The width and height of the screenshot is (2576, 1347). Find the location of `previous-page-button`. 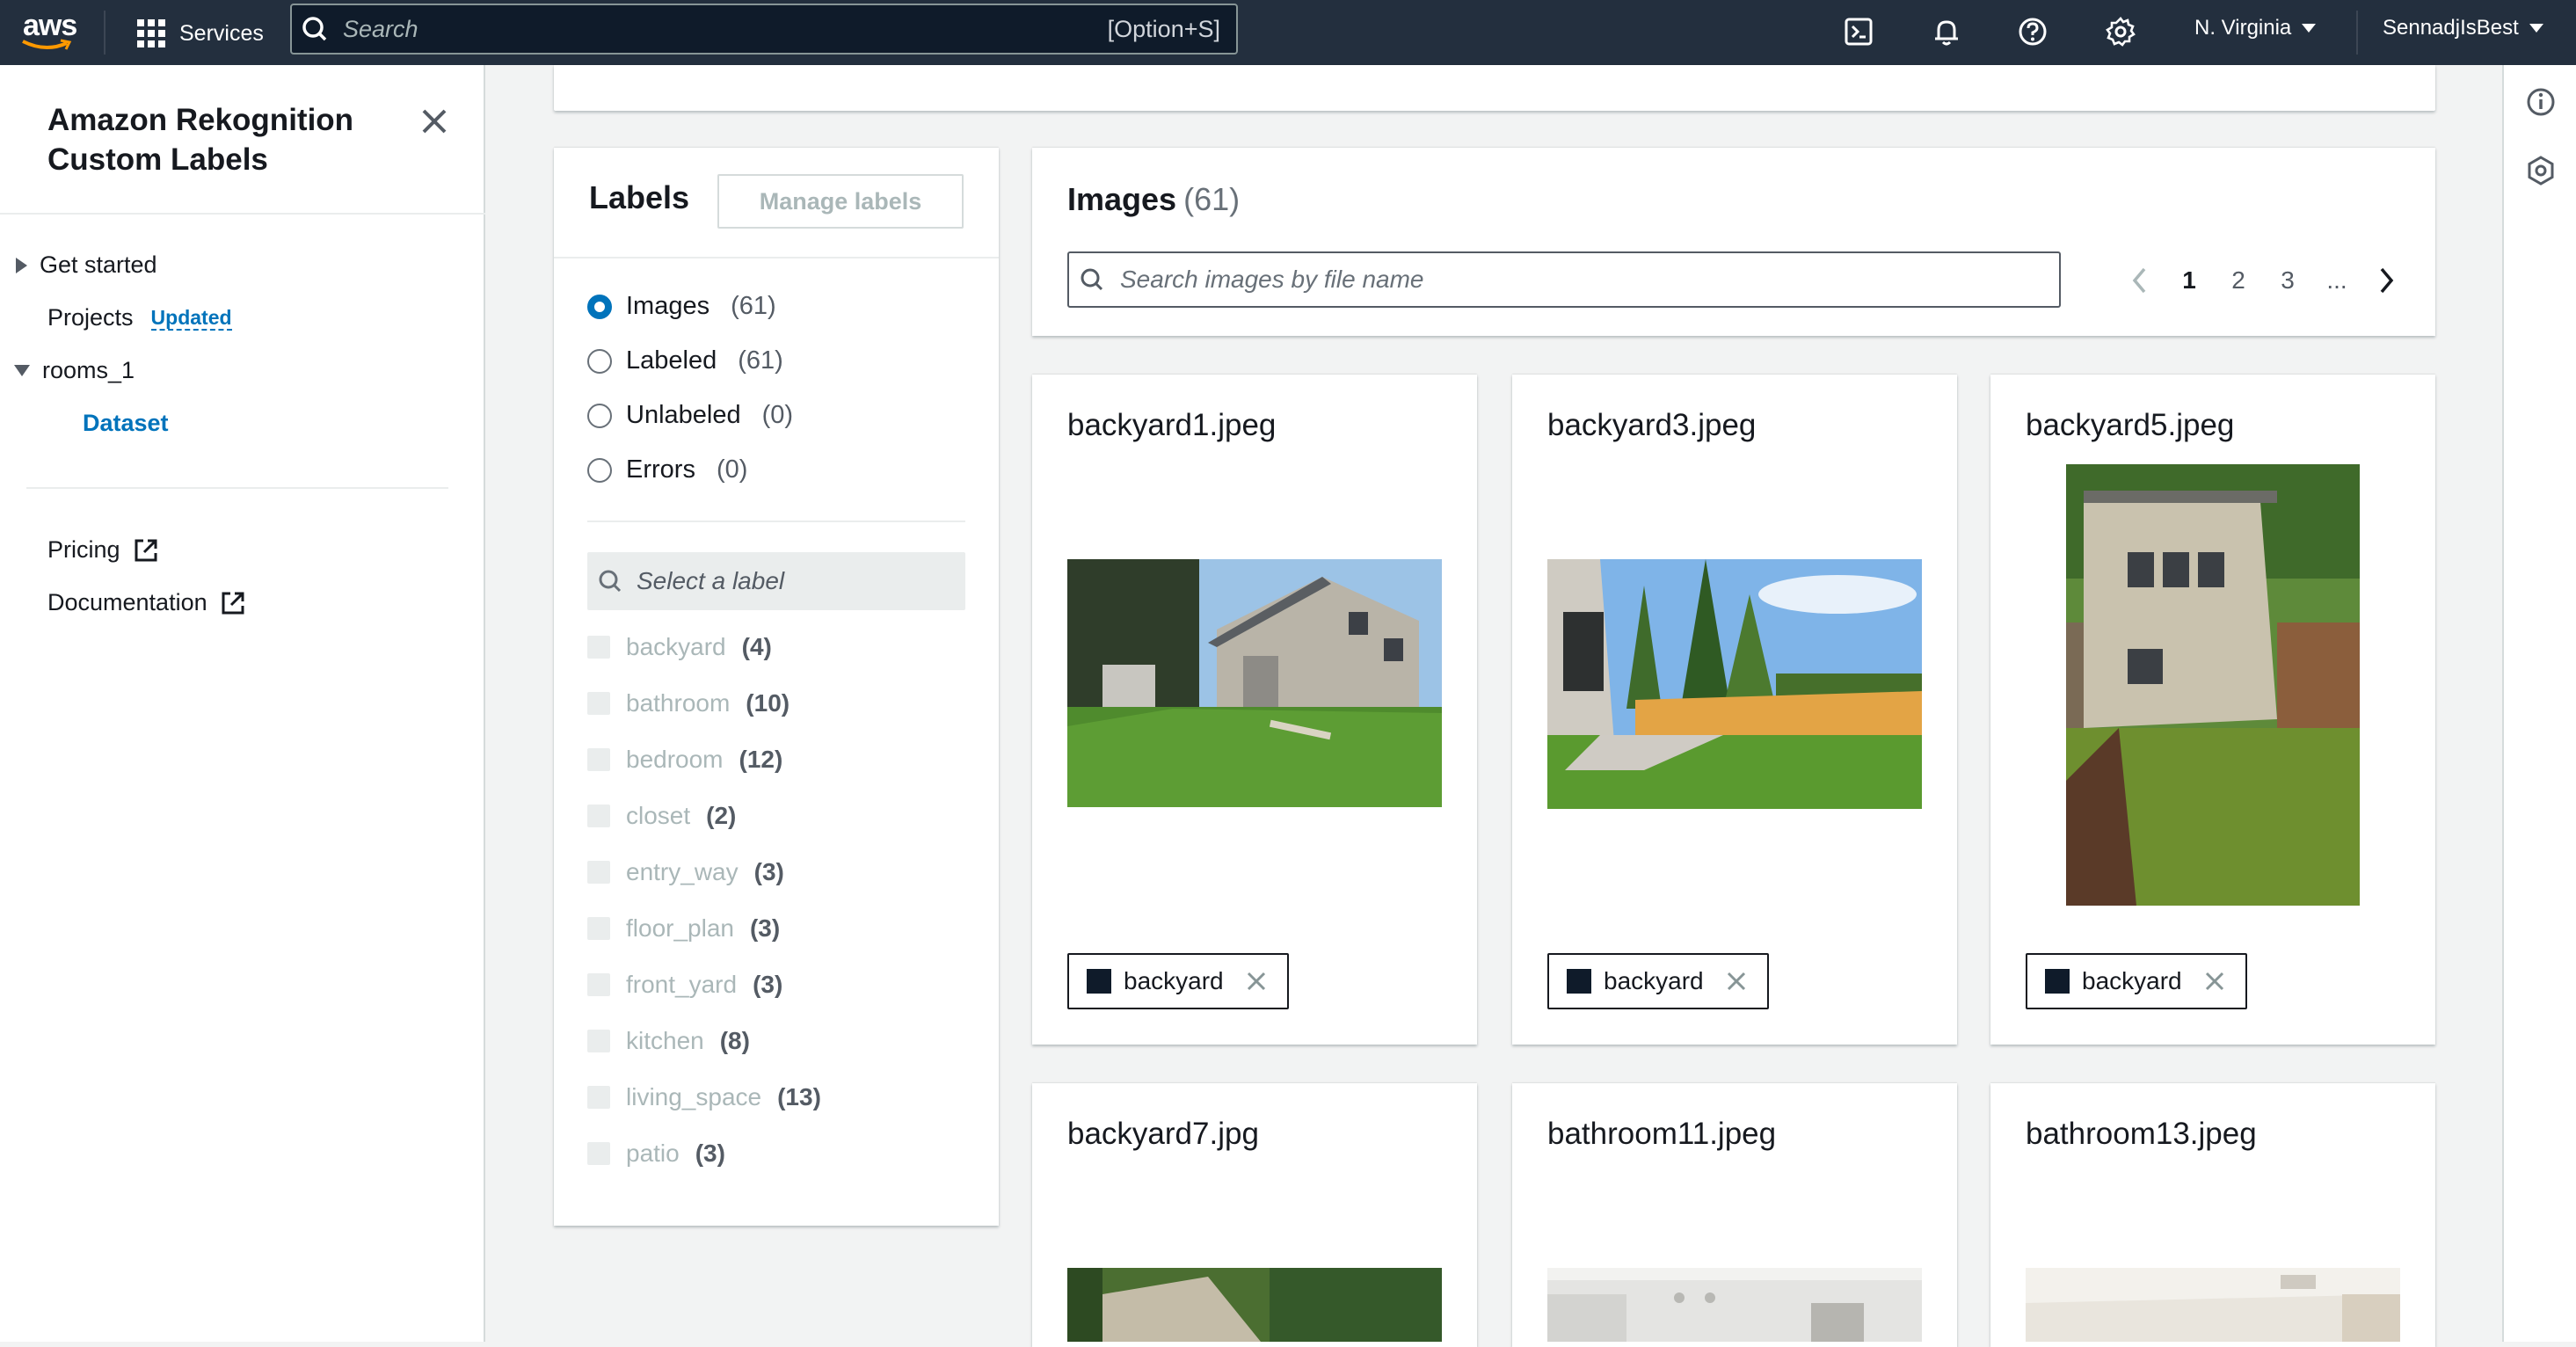

previous-page-button is located at coordinates (2140, 280).